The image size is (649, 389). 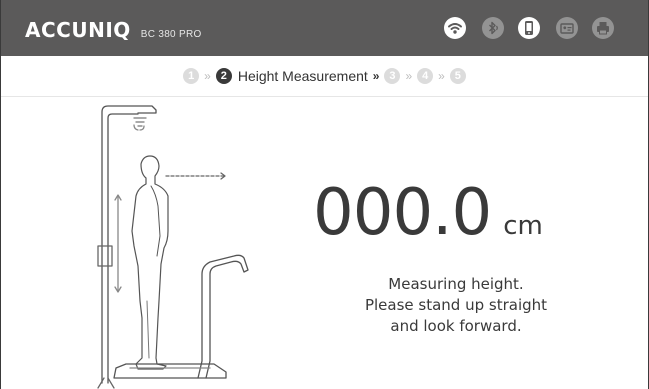 What do you see at coordinates (78, 30) in the screenshot?
I see `brand-name: ACCUNIQ` at bounding box center [78, 30].